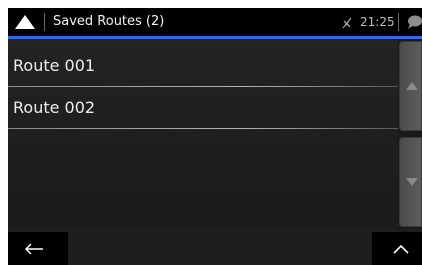 Image resolution: width=422 pixels, height=265 pixels. What do you see at coordinates (34, 249) in the screenshot?
I see `arrow-left-icon` at bounding box center [34, 249].